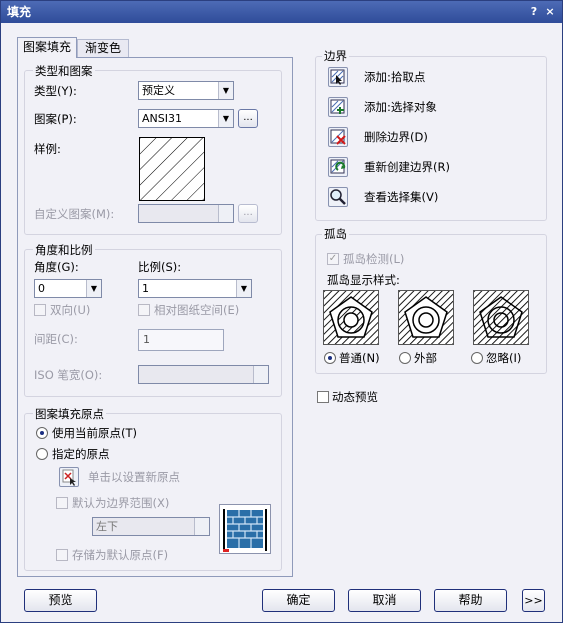 The width and height of the screenshot is (563, 623). I want to click on type-value: 预定义, so click(158, 90).